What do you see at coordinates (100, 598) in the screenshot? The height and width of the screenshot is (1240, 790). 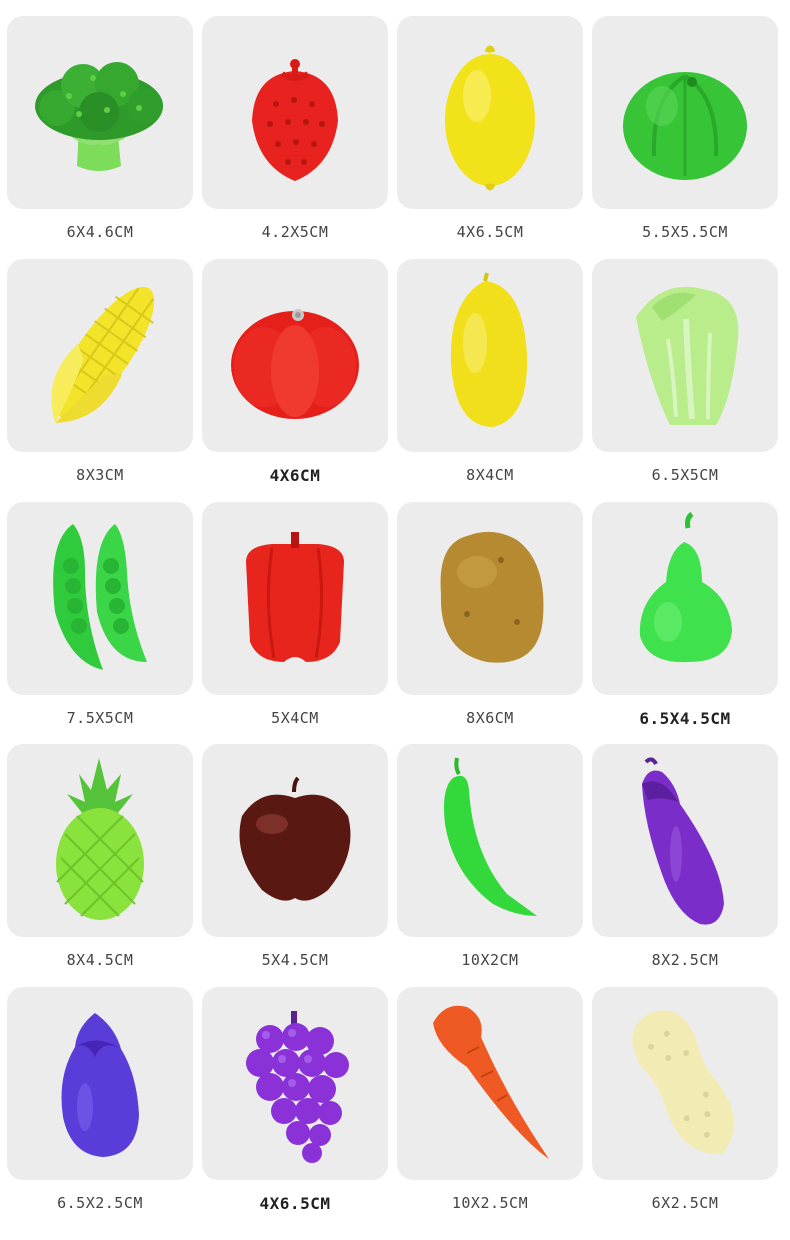 I see `pea-pod-image` at bounding box center [100, 598].